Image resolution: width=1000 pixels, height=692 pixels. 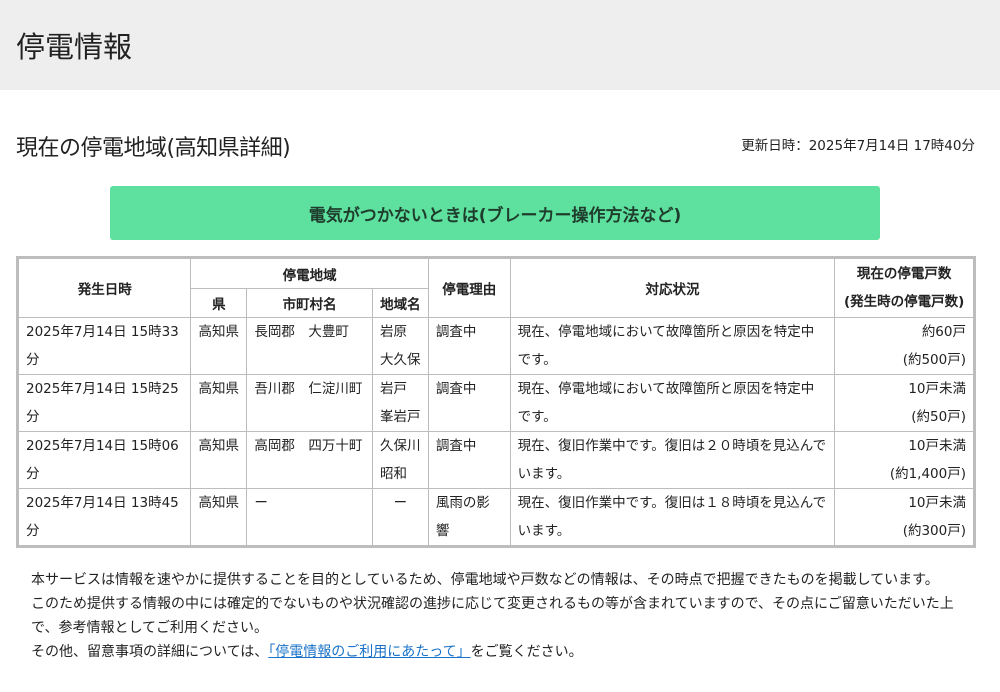 What do you see at coordinates (904, 287) in the screenshot?
I see `header-count: 現在の停電戸数 (発生時の停電戸数)` at bounding box center [904, 287].